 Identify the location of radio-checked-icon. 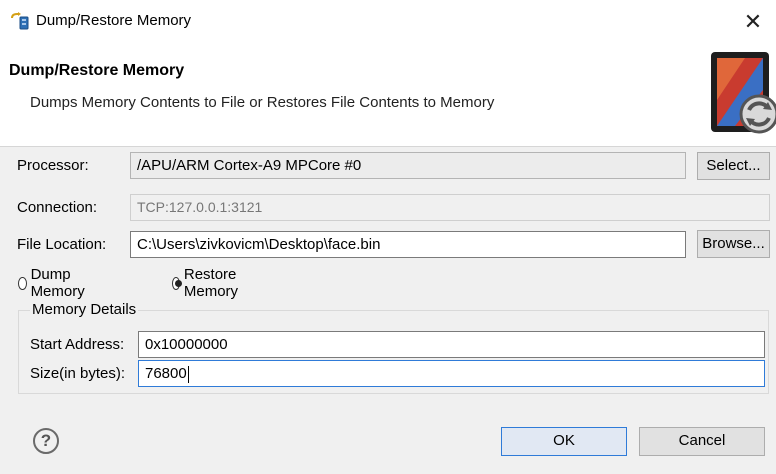
(177, 283).